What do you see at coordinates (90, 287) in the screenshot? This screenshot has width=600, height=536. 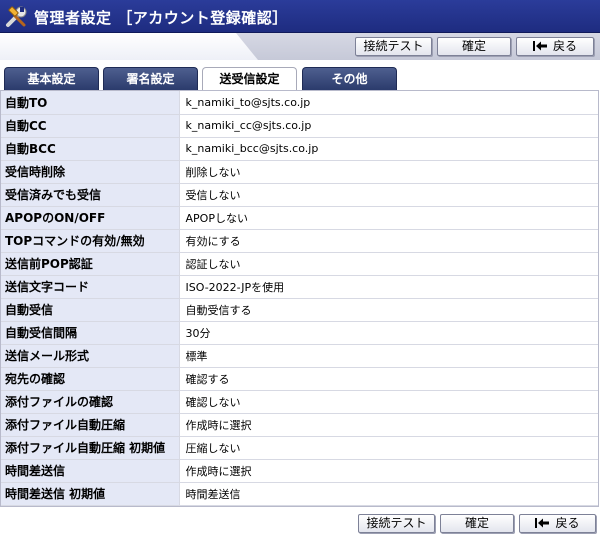 I see `setting-label: 送信文字コード` at bounding box center [90, 287].